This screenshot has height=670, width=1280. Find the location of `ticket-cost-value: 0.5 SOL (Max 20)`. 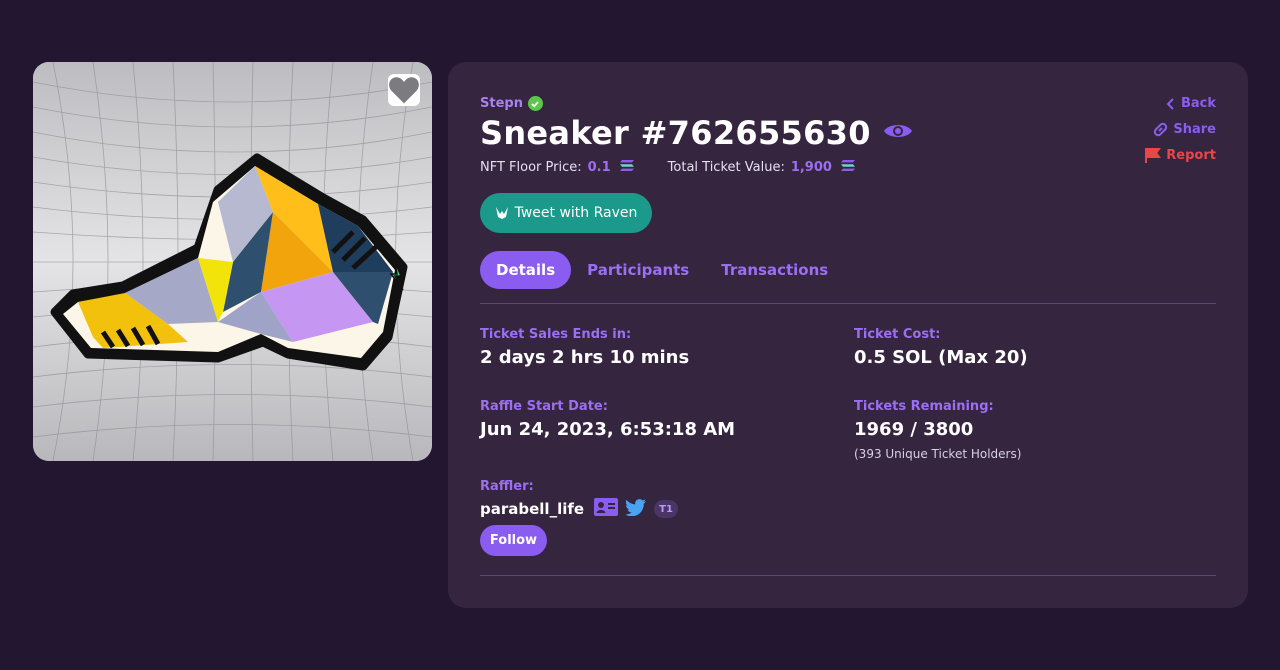

ticket-cost-value: 0.5 SOL (Max 20) is located at coordinates (941, 357).